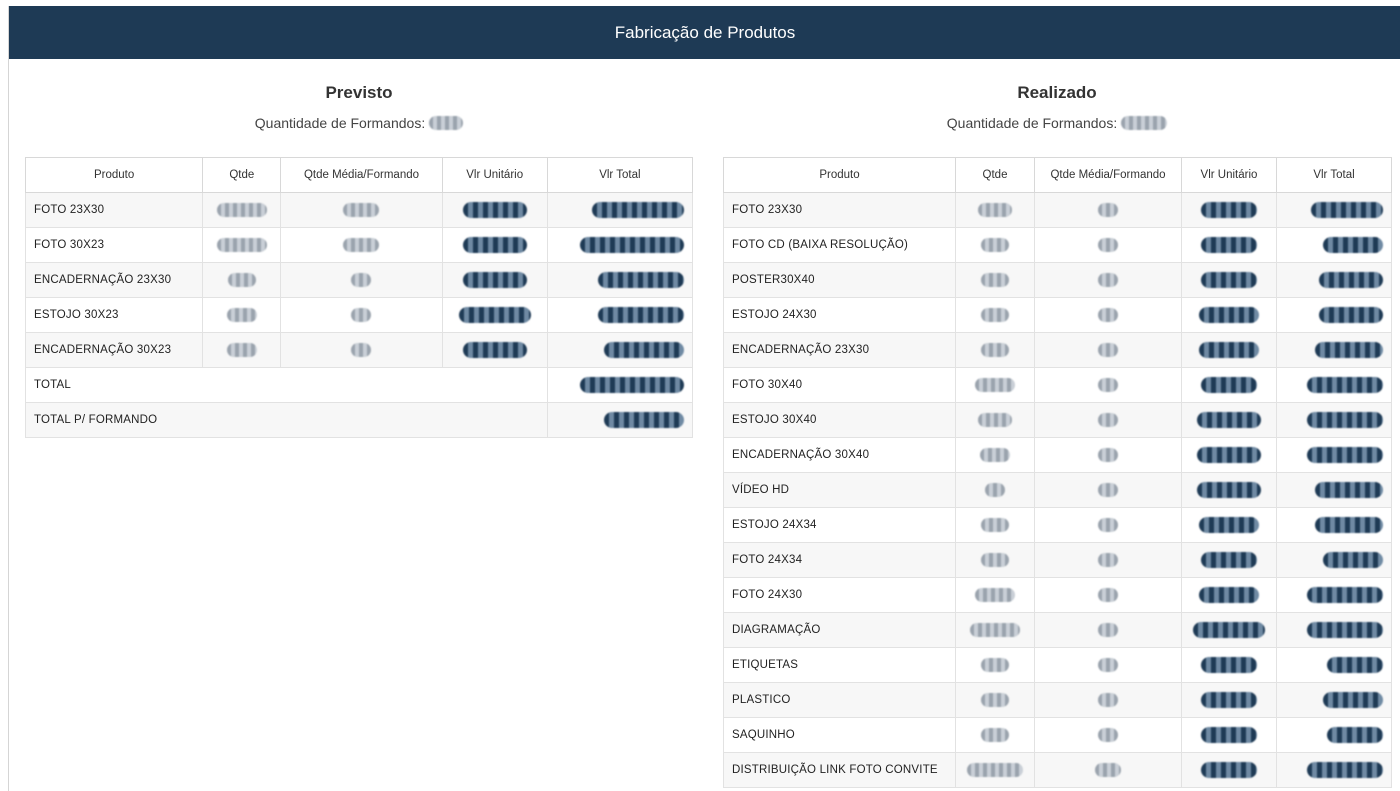 Image resolution: width=1400 pixels, height=791 pixels. What do you see at coordinates (1032, 123) in the screenshot?
I see `realizado-qty-label: Quantidade de Formandos:` at bounding box center [1032, 123].